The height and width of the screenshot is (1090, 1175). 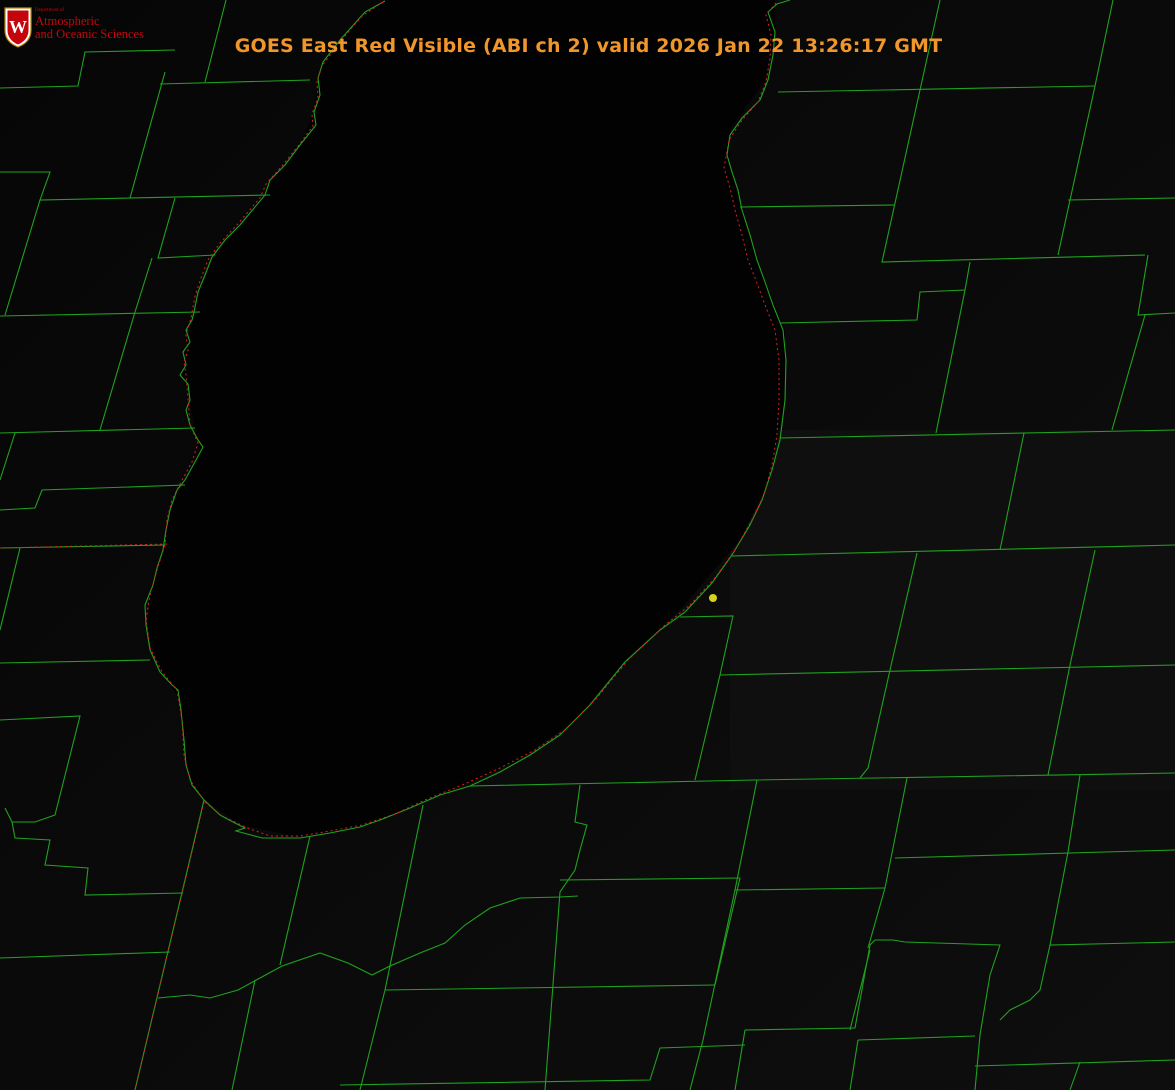 I want to click on crest-letter: W, so click(x=18, y=27).